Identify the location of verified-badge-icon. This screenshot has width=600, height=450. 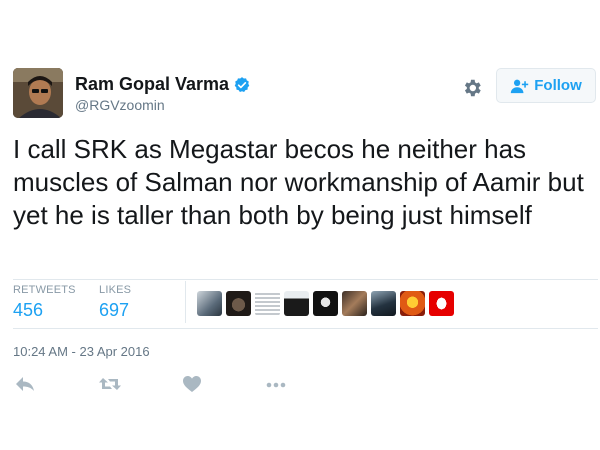
(242, 84).